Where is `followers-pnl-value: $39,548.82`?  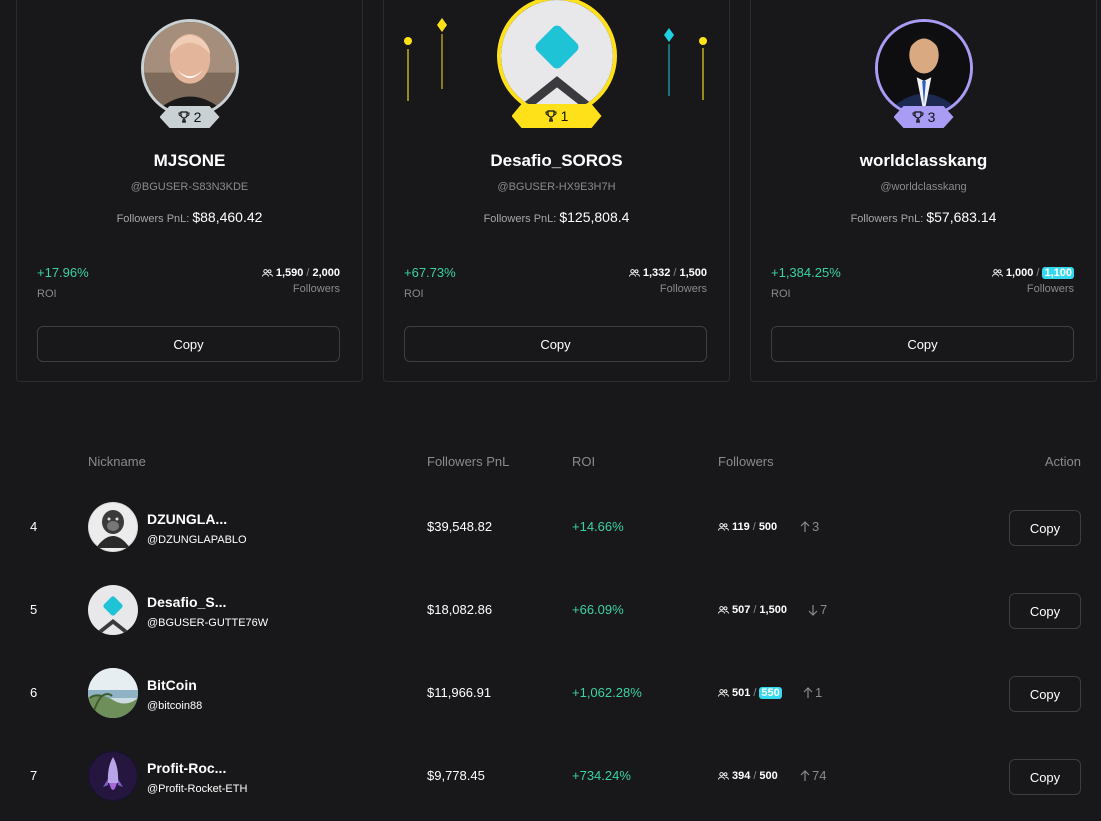
followers-pnl-value: $39,548.82 is located at coordinates (460, 526).